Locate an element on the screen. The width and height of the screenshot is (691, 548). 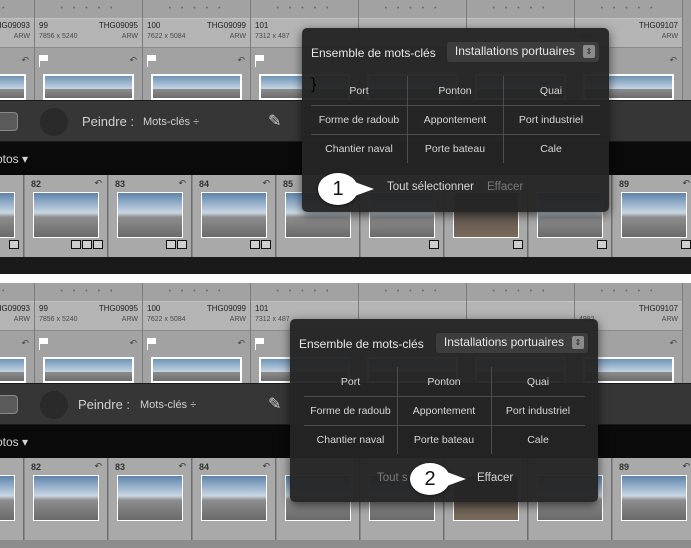
cell-index: 99 is located at coordinates (43, 308).